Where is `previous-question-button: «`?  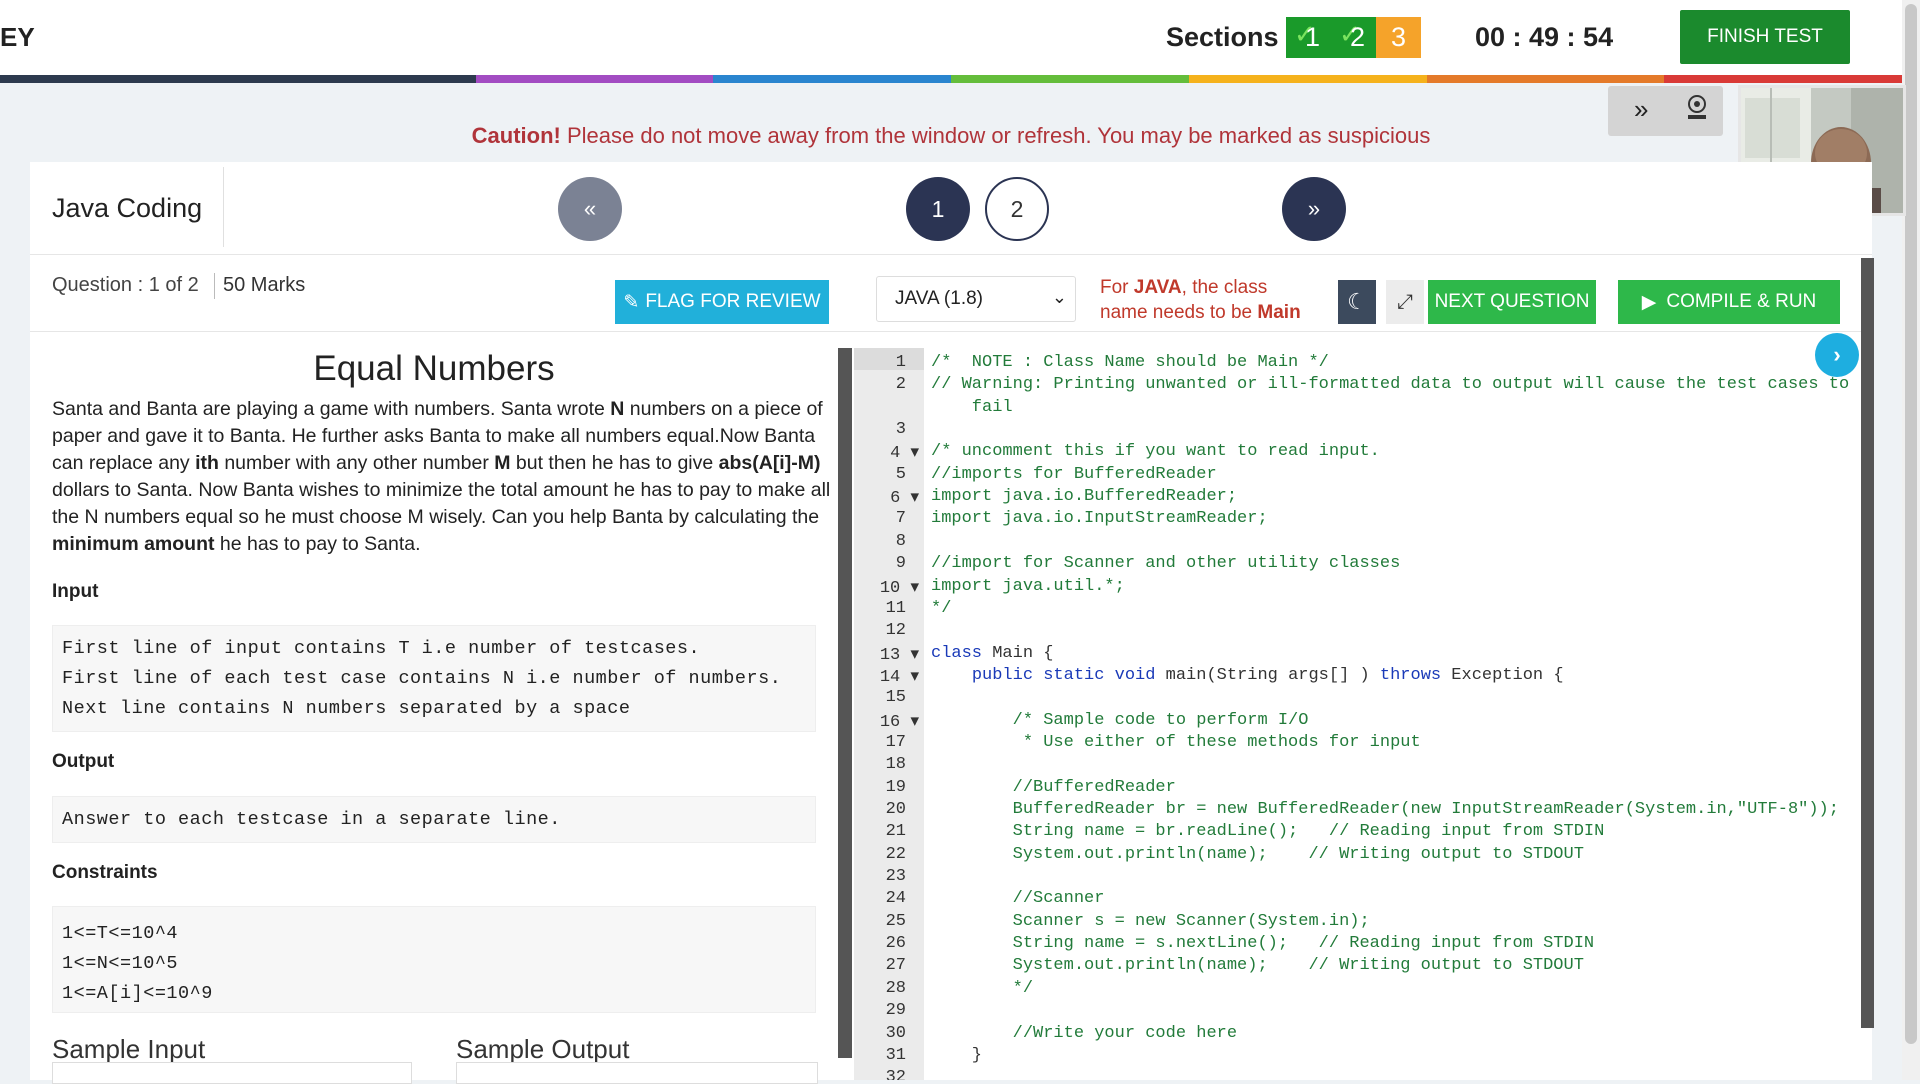 previous-question-button: « is located at coordinates (590, 209).